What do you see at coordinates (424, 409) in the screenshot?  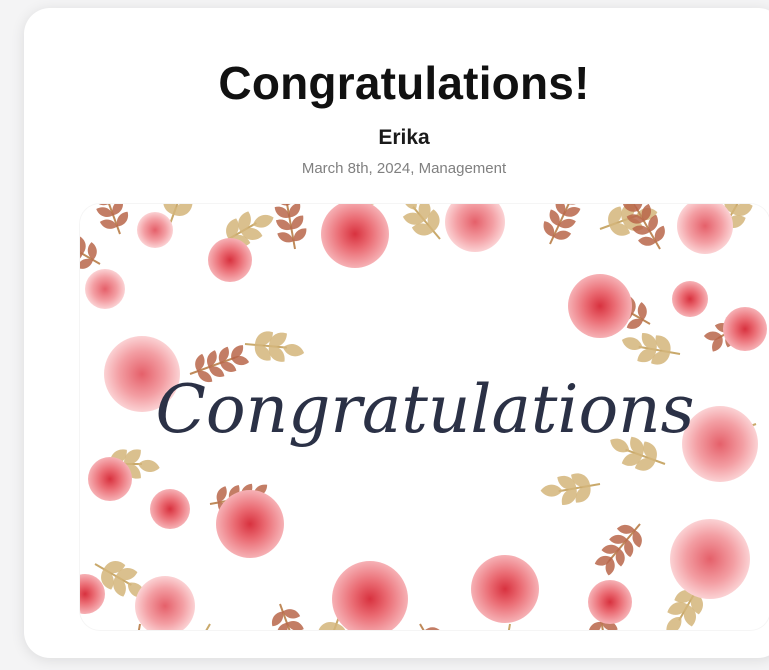 I see `illustration-script-text: Congratulations` at bounding box center [424, 409].